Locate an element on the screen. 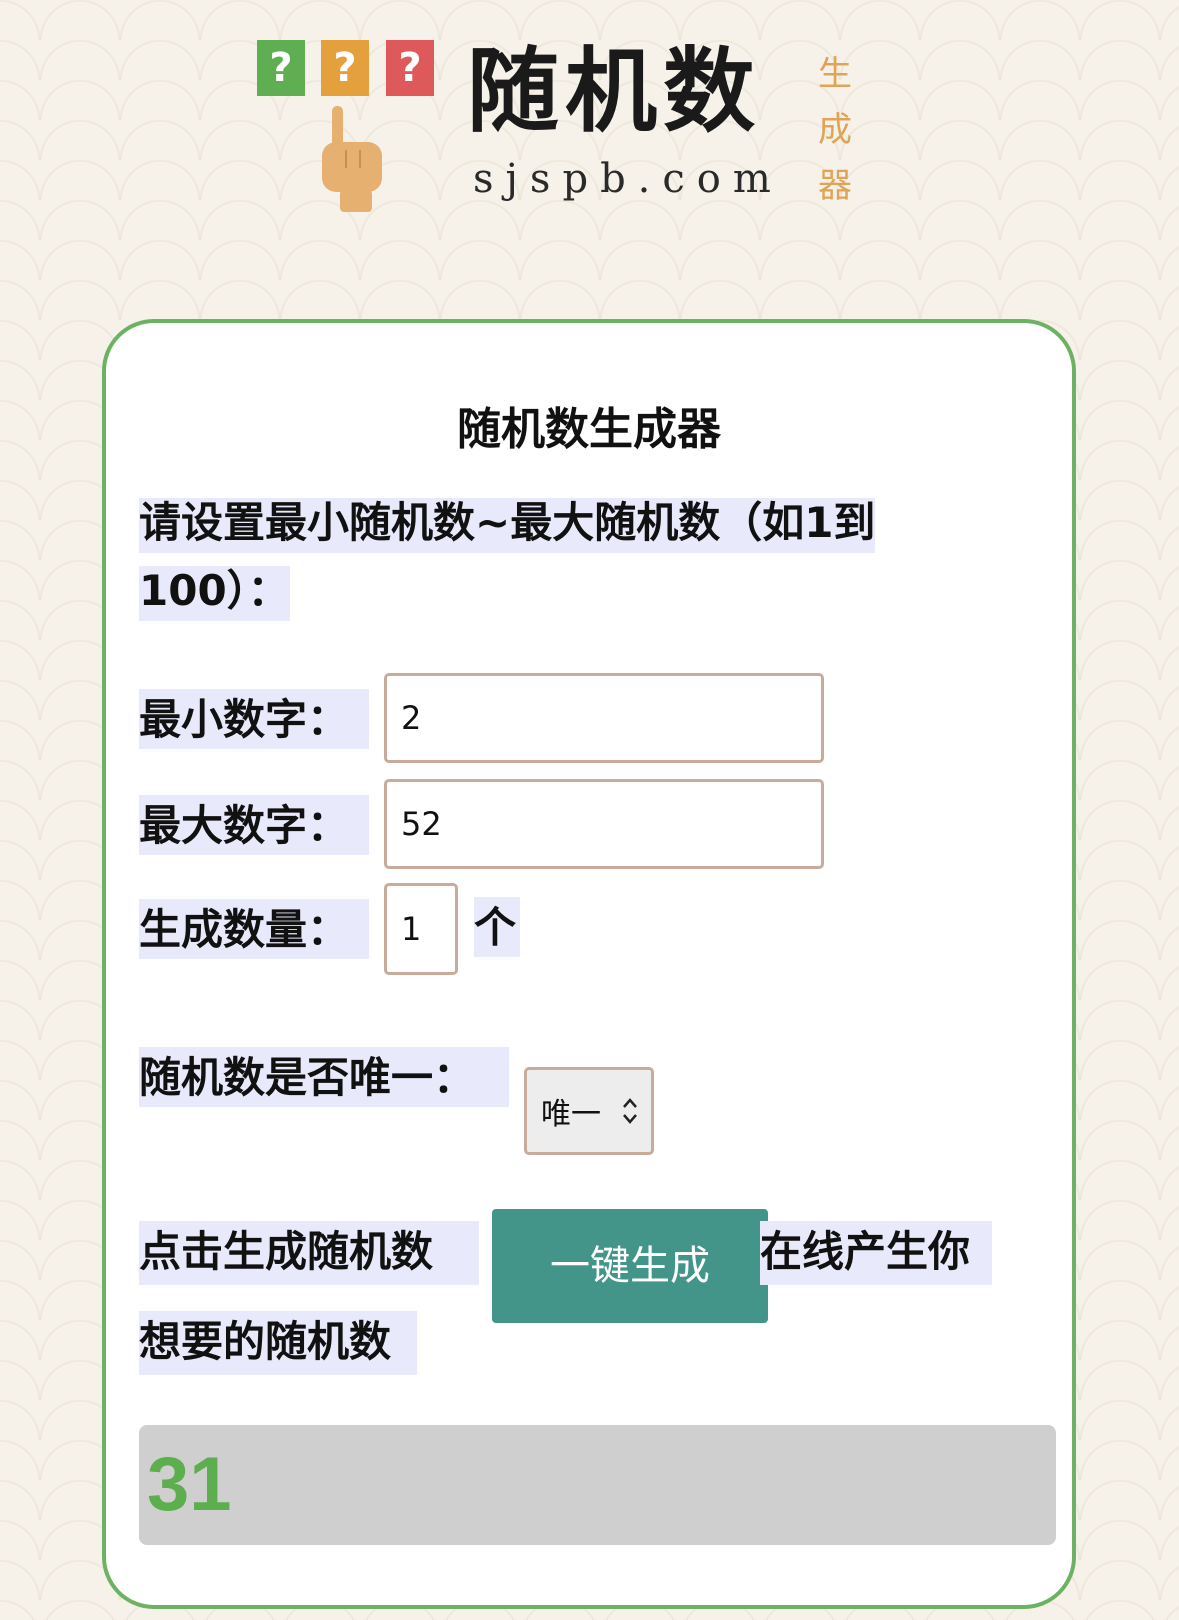  logo-title: 随机数 is located at coordinates (614, 91).